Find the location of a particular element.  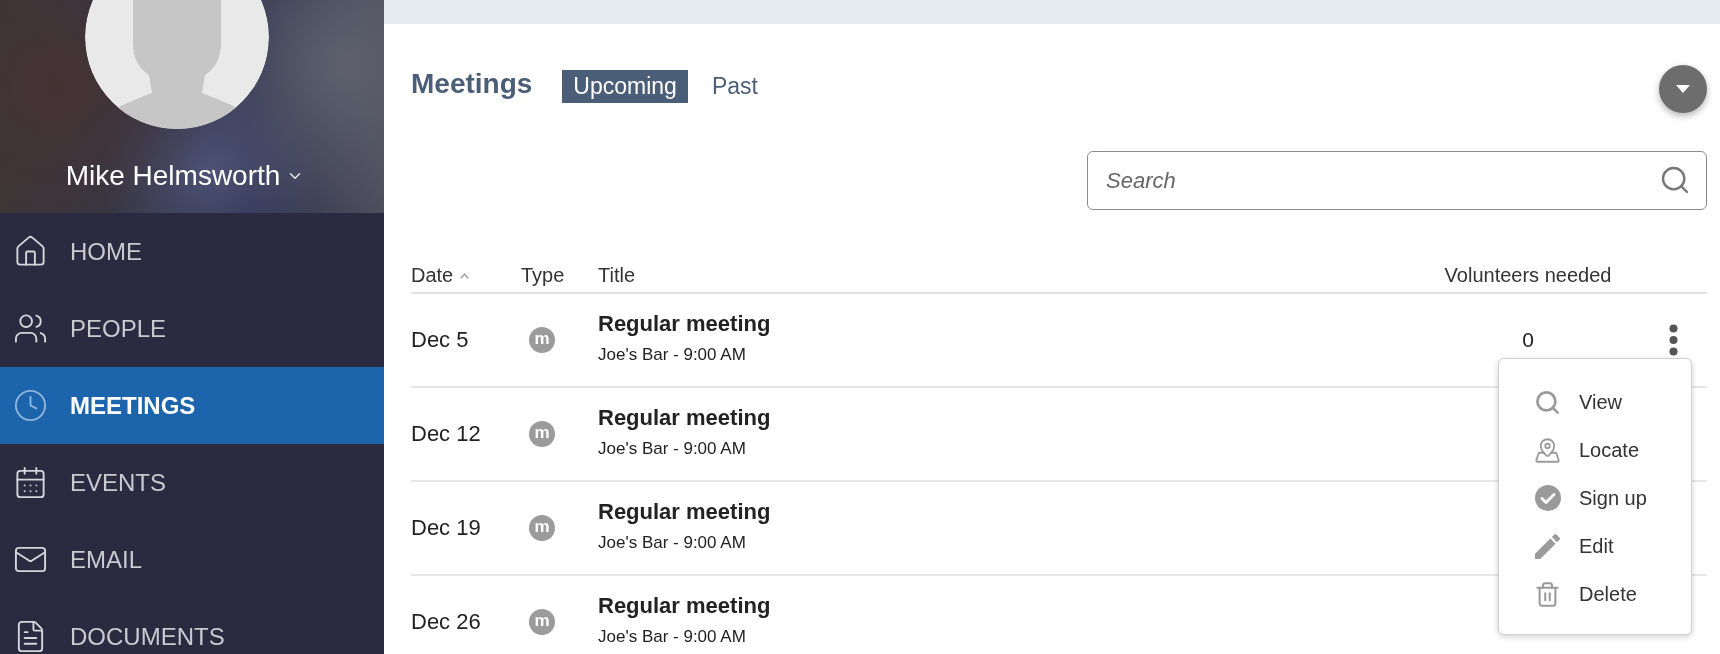

volunteers-count: 0 is located at coordinates (1528, 340).